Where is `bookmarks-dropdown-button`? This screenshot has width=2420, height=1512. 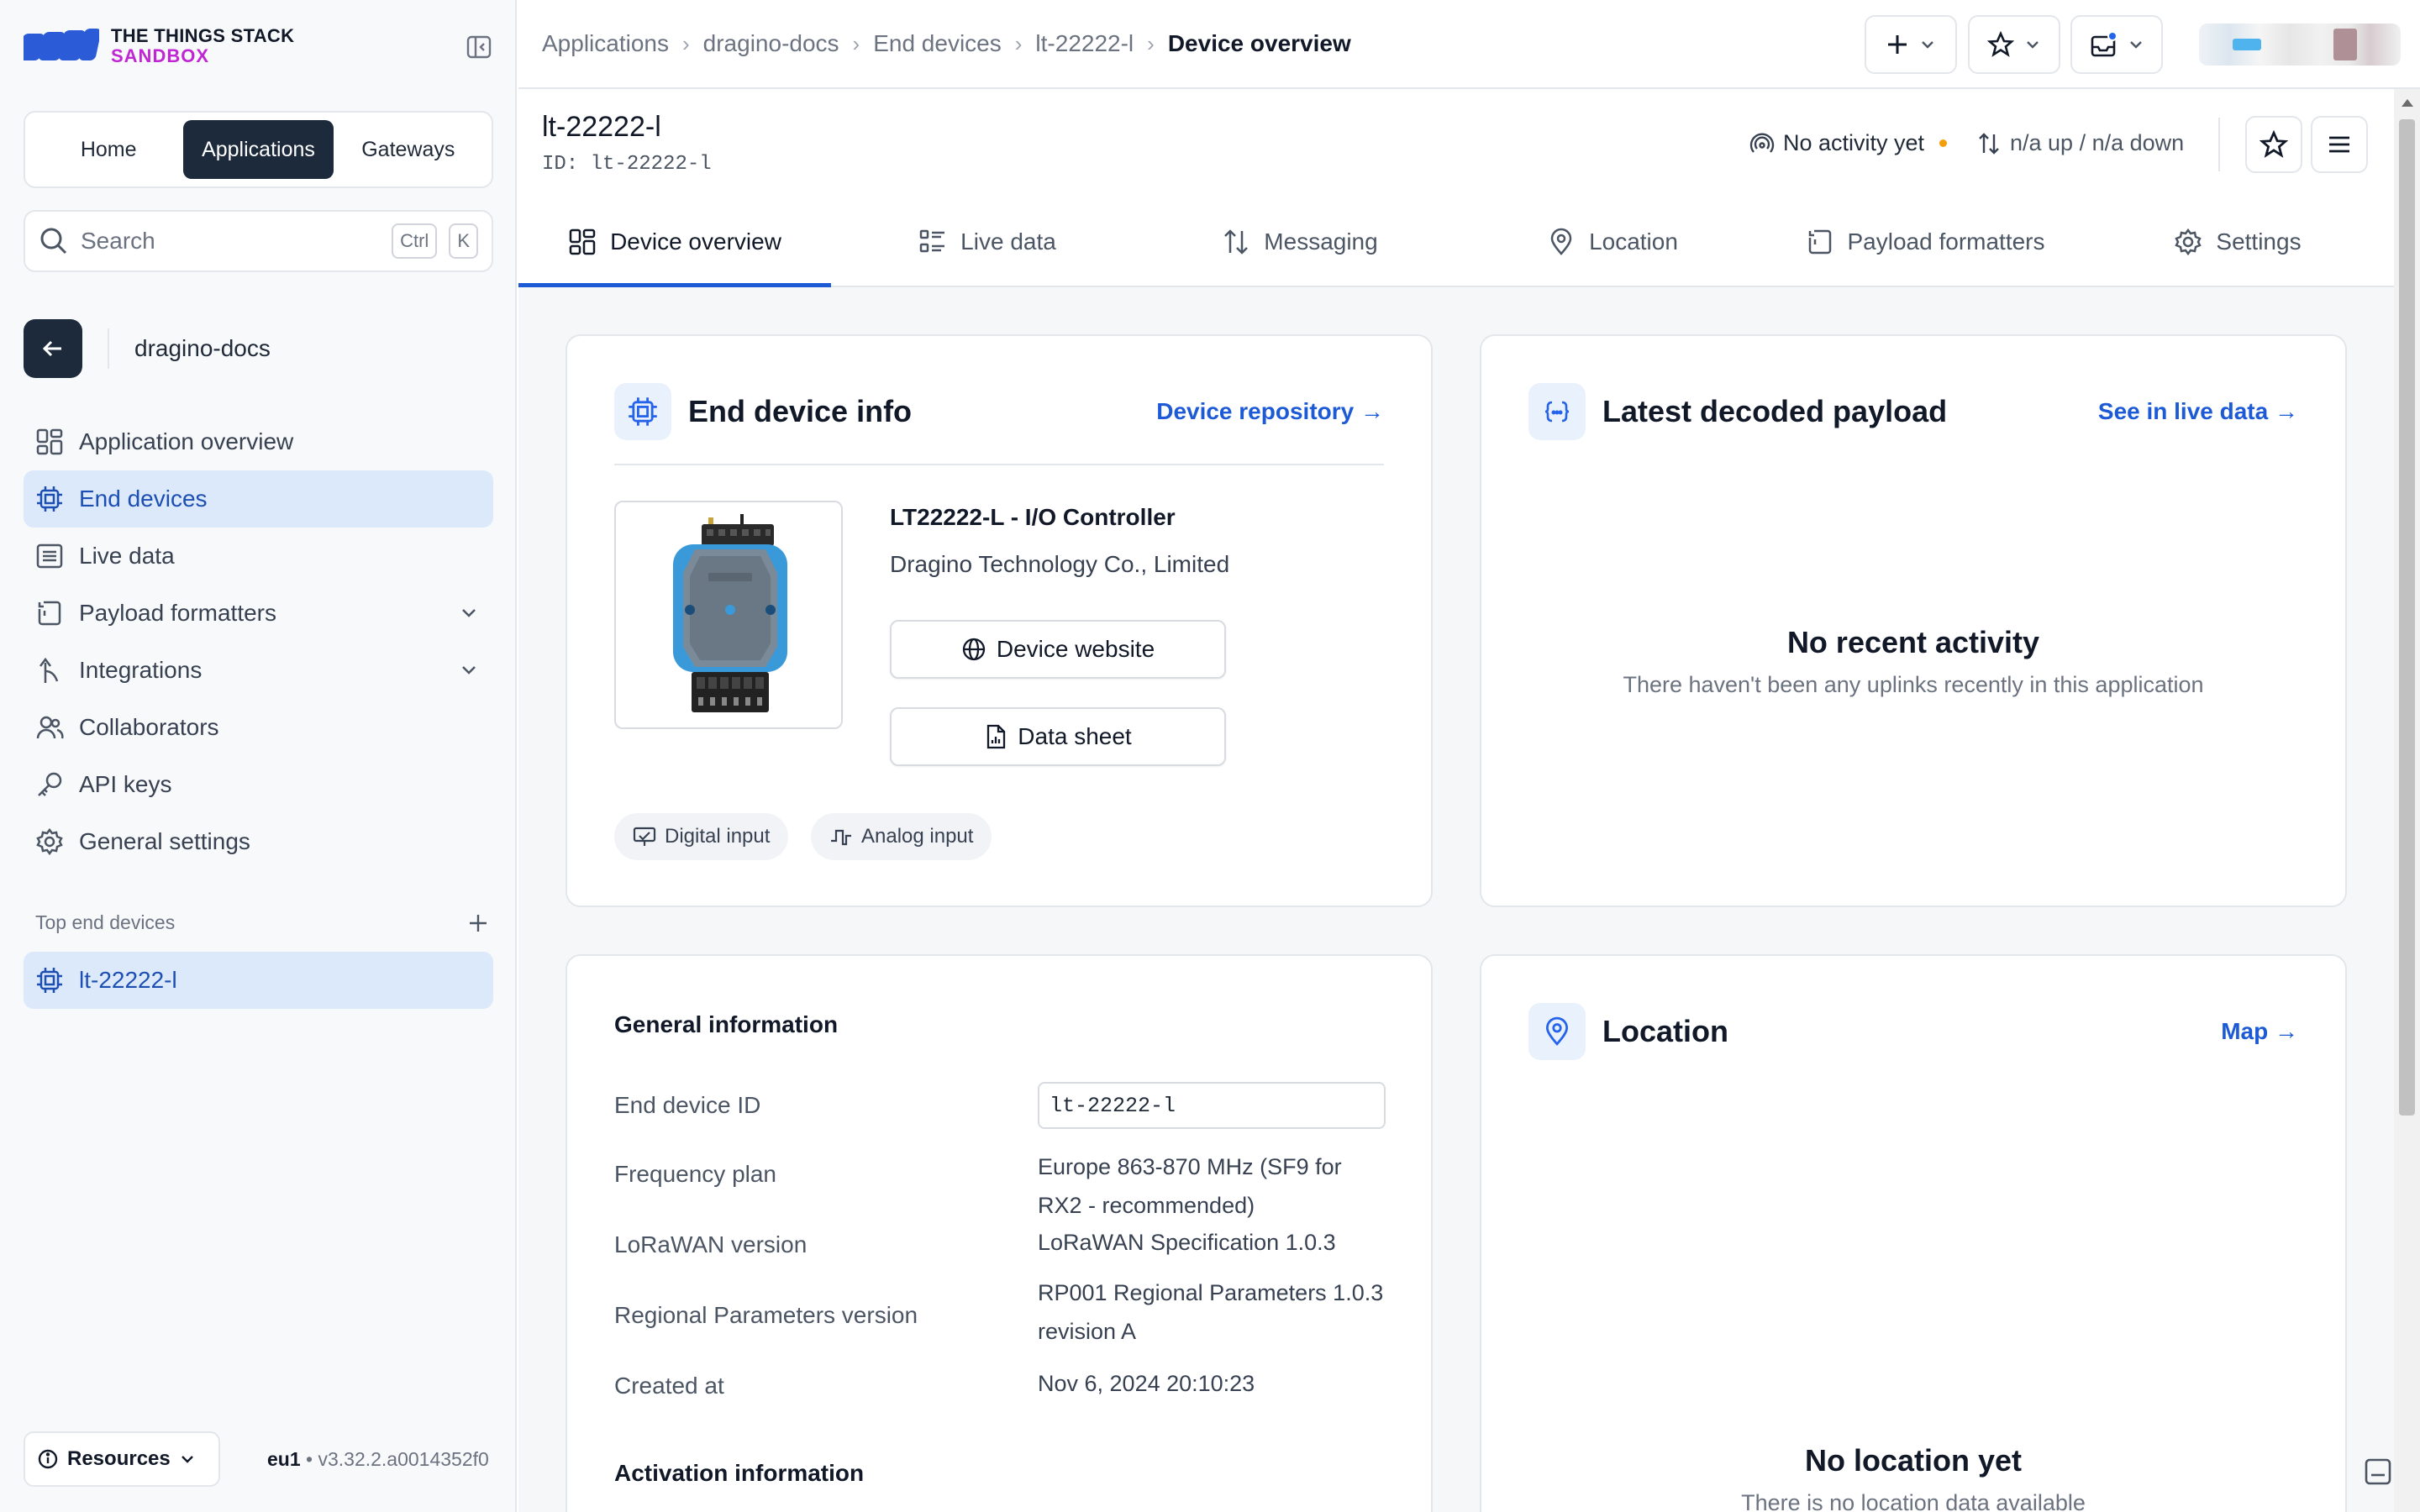 bookmarks-dropdown-button is located at coordinates (2014, 44).